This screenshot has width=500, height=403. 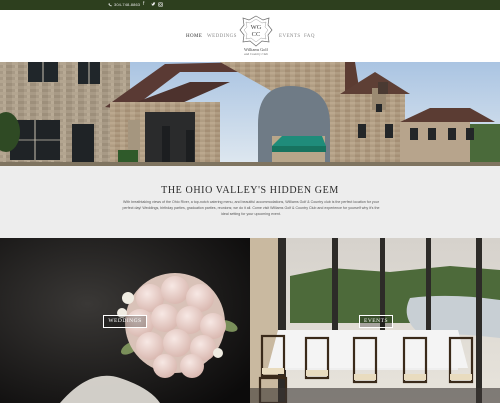 What do you see at coordinates (153, 5) in the screenshot?
I see `twitter-icon` at bounding box center [153, 5].